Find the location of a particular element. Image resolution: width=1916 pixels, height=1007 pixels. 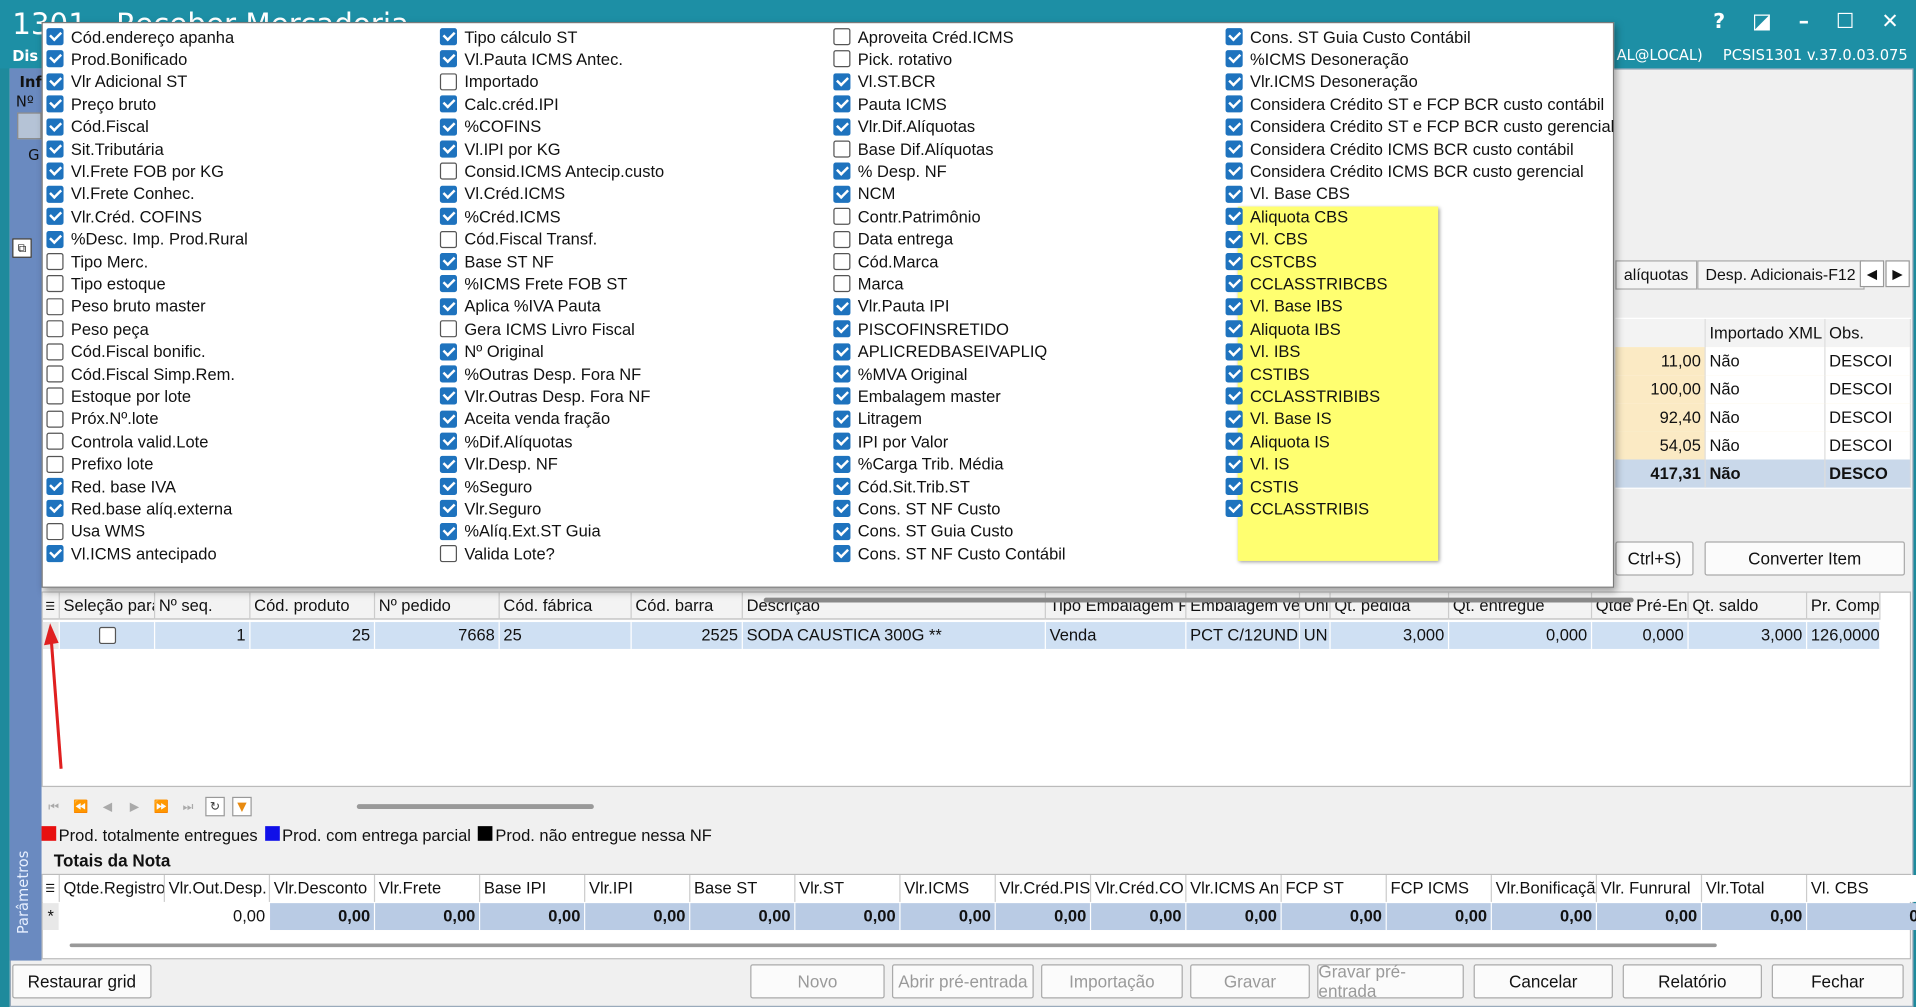

column-option-checkbox: Vlr.Desp. NF is located at coordinates (498, 464).